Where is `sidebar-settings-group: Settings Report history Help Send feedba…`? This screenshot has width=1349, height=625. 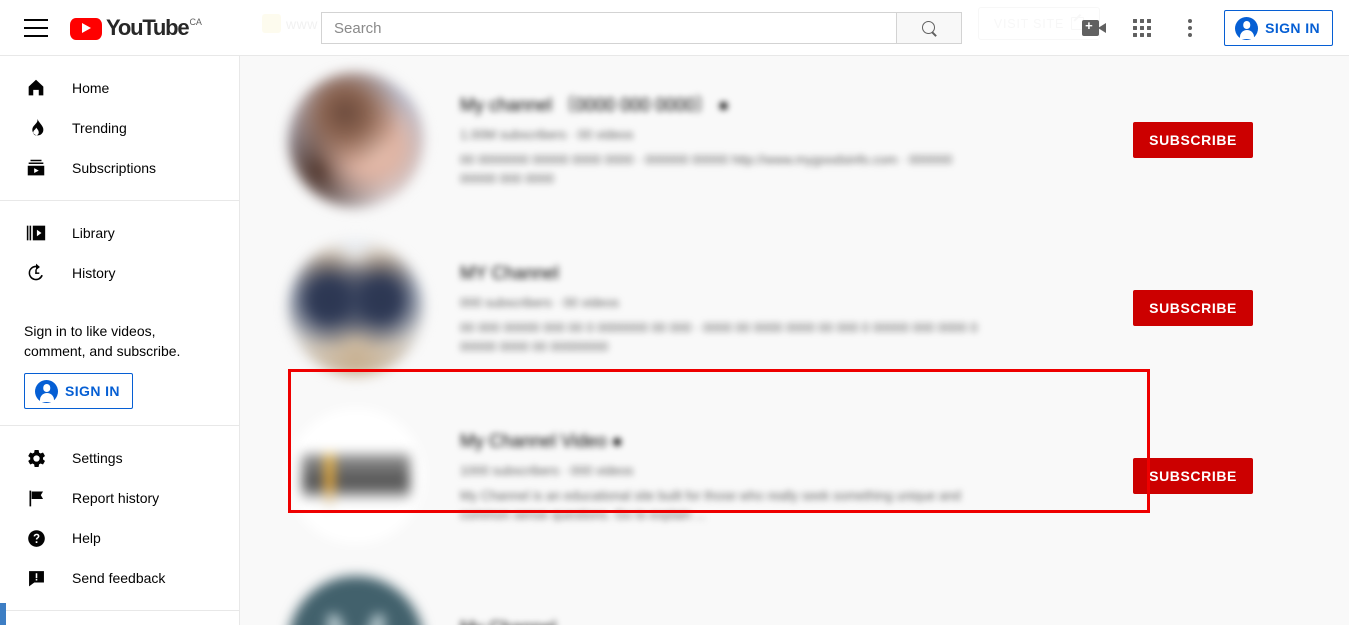 sidebar-settings-group: Settings Report history Help Send feedba… is located at coordinates (119, 517).